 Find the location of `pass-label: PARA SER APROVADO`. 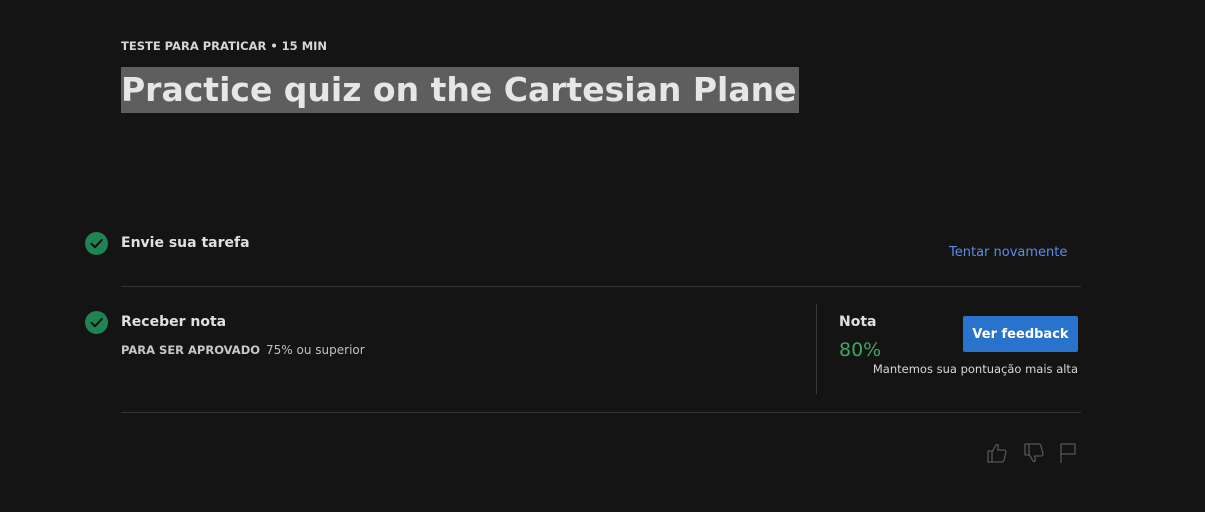

pass-label: PARA SER APROVADO is located at coordinates (191, 350).